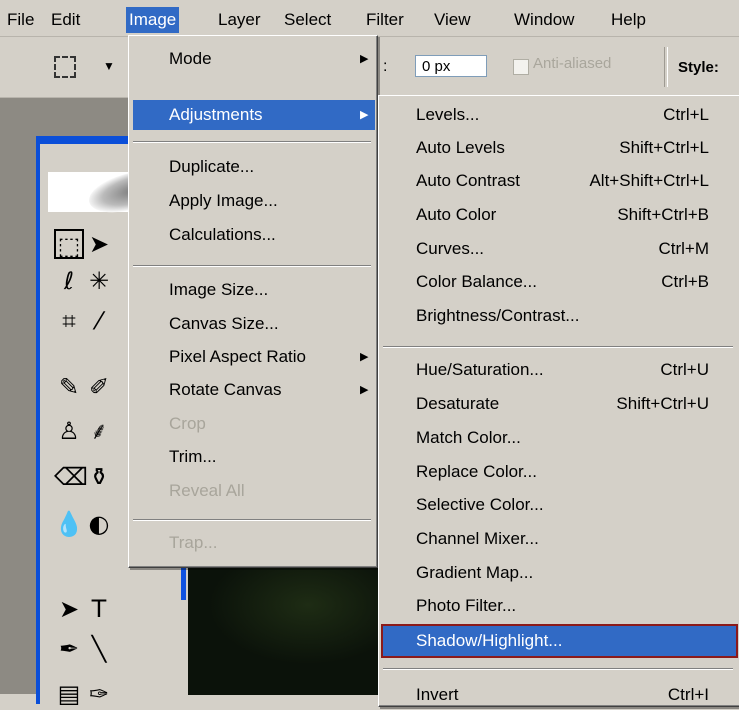  I want to click on menu-file: File, so click(20, 20).